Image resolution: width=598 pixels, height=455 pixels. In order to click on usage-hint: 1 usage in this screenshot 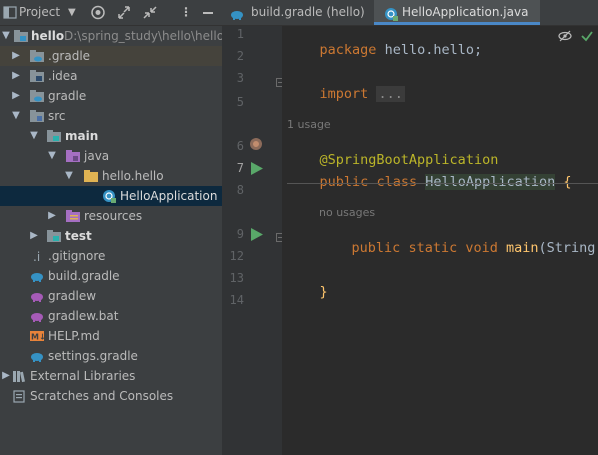, I will do `click(309, 124)`.